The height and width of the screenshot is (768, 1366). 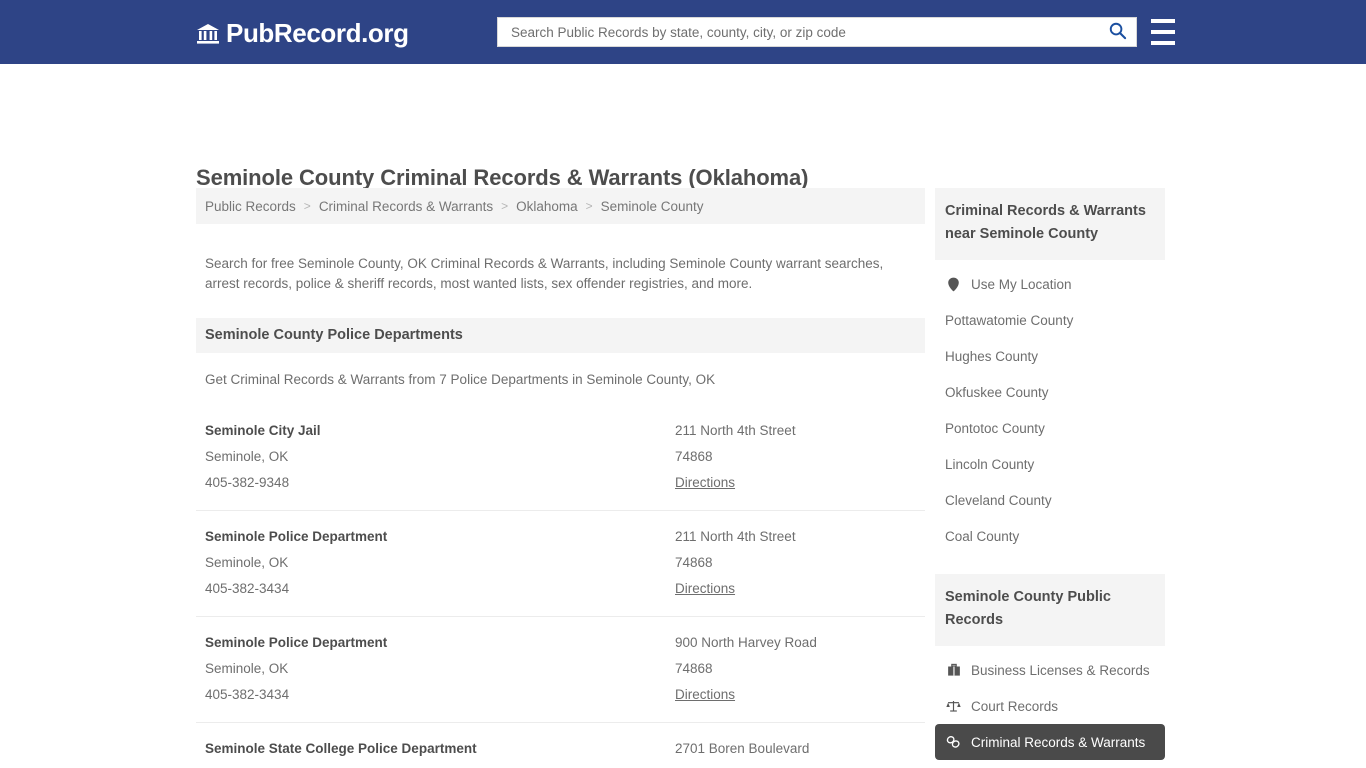 I want to click on sidebar-item-label: Okfuskee County, so click(x=997, y=392).